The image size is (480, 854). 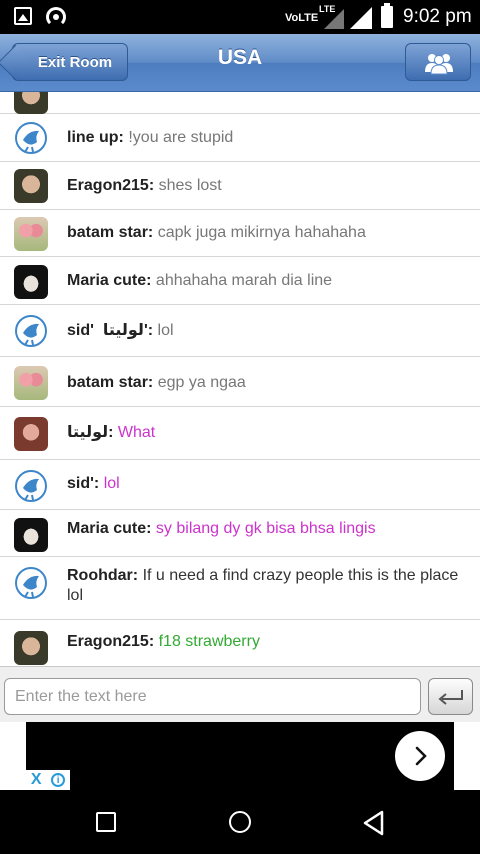 I want to click on message-row: sid' لوليتا': lol, so click(x=240, y=331).